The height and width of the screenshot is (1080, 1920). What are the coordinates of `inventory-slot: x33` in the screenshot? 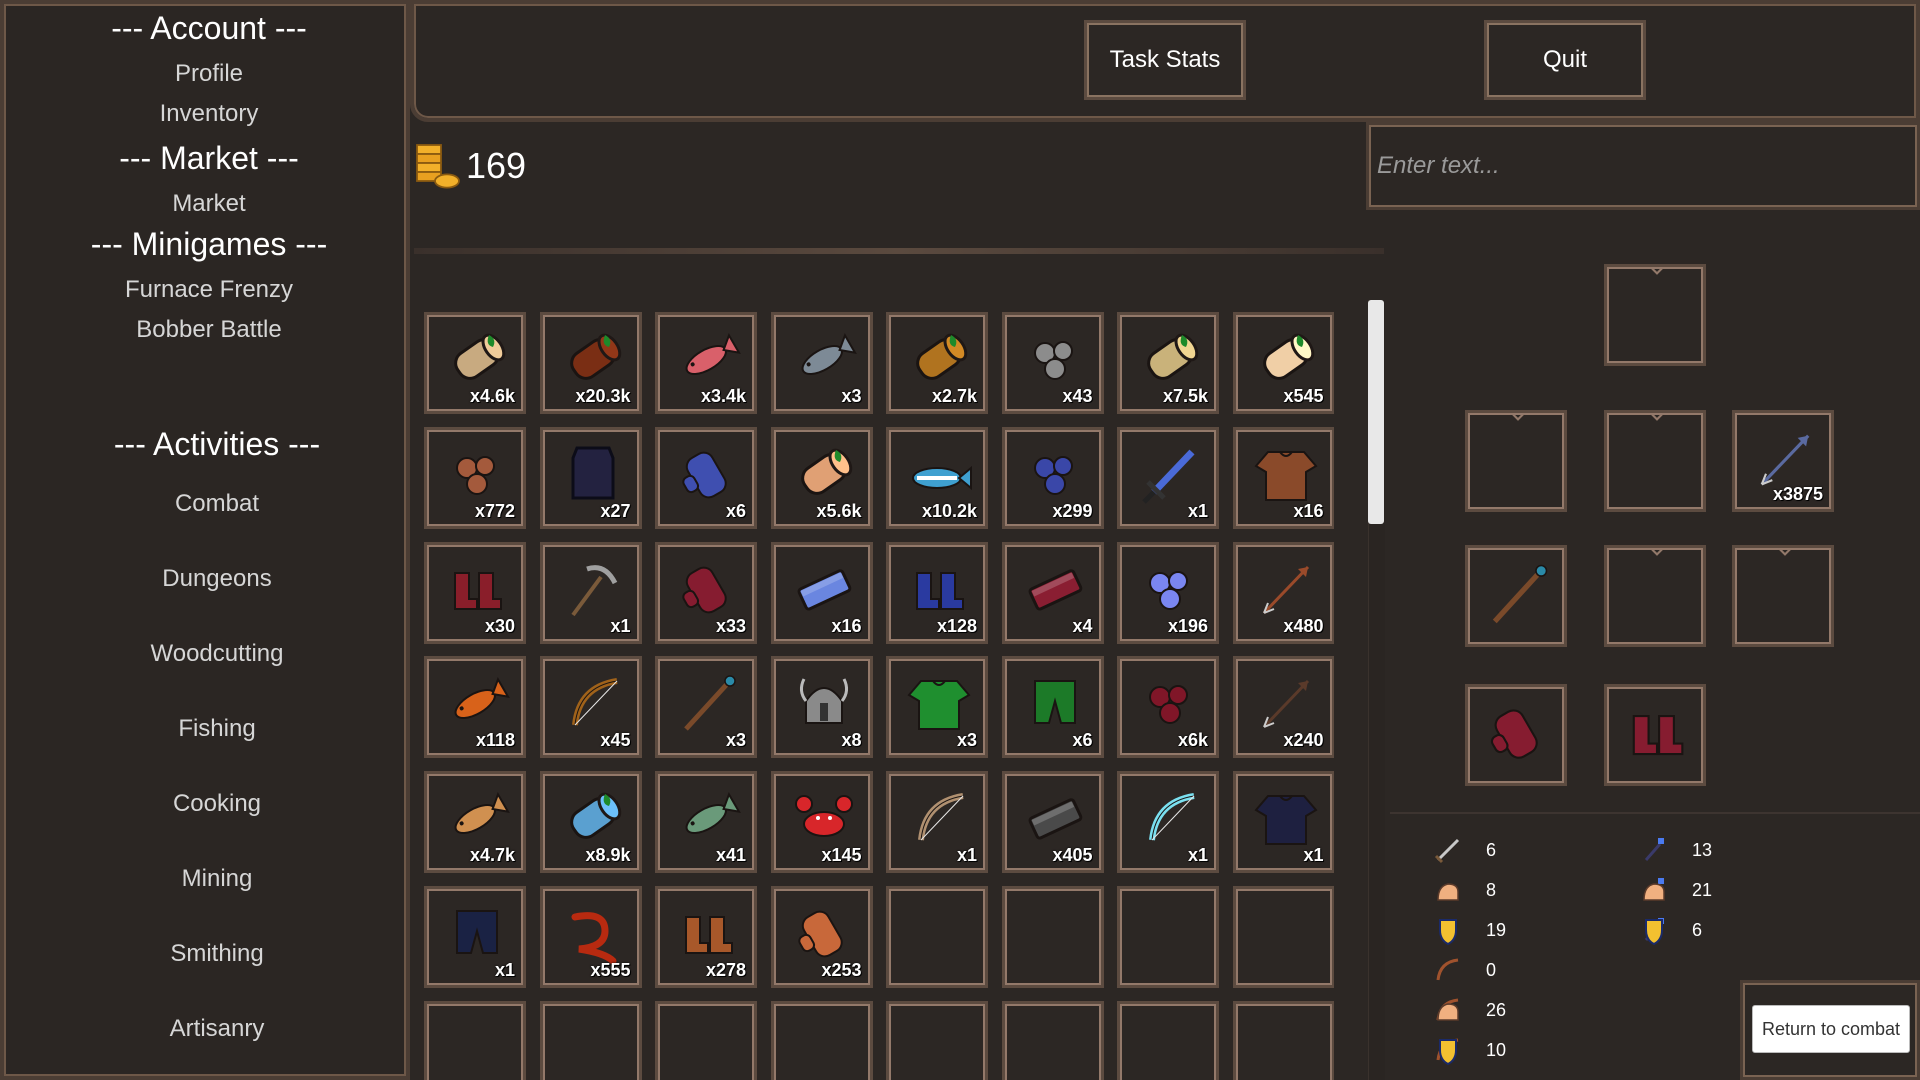 It's located at (706, 592).